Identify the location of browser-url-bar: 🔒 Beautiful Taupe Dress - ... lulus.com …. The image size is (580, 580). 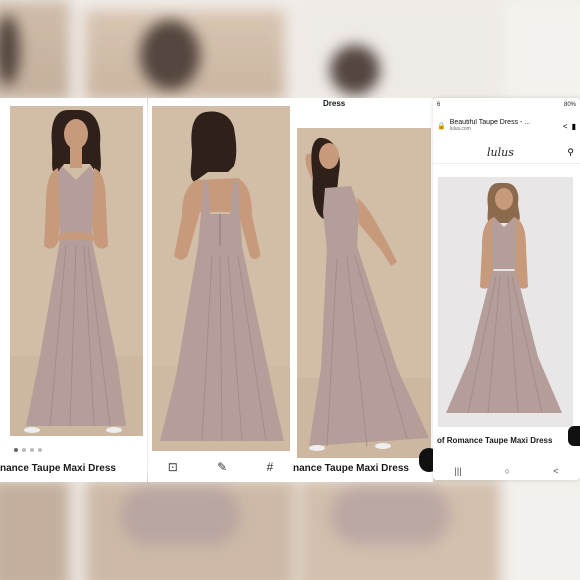
(506, 126).